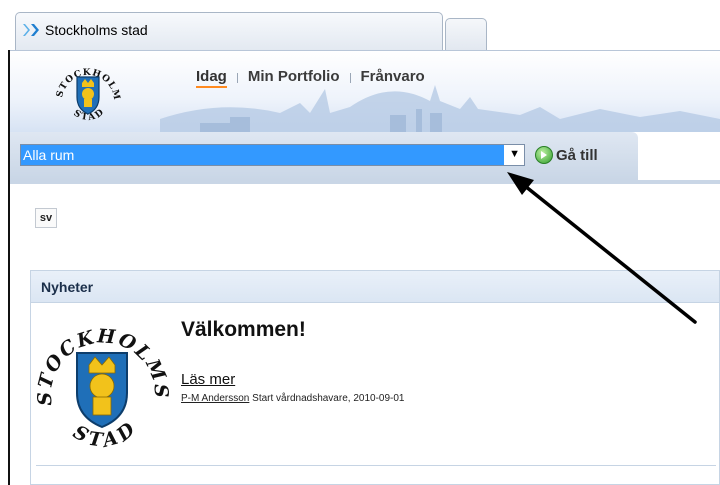 The height and width of the screenshot is (485, 720). I want to click on room-selector-strip-bottom, so click(365, 182).